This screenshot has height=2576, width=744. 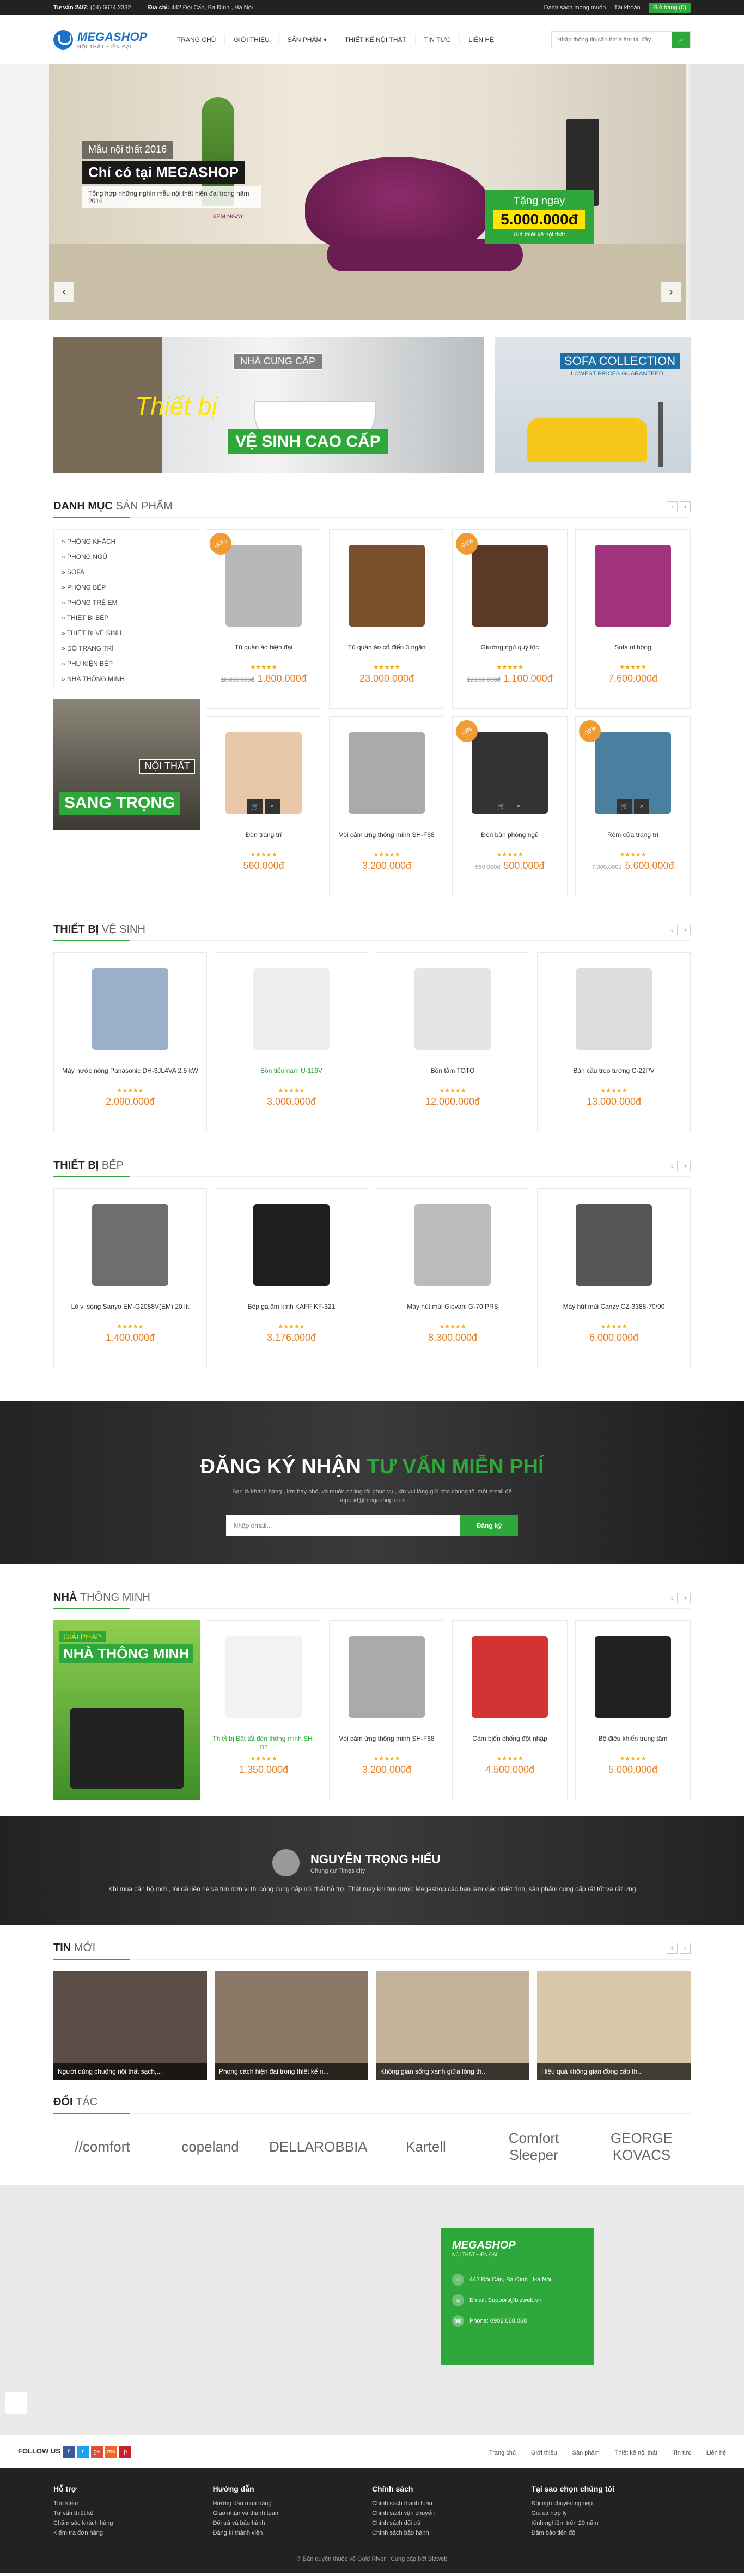 What do you see at coordinates (614, 1075) in the screenshot?
I see `product-name: Bàn cầu treo tường C-22PV` at bounding box center [614, 1075].